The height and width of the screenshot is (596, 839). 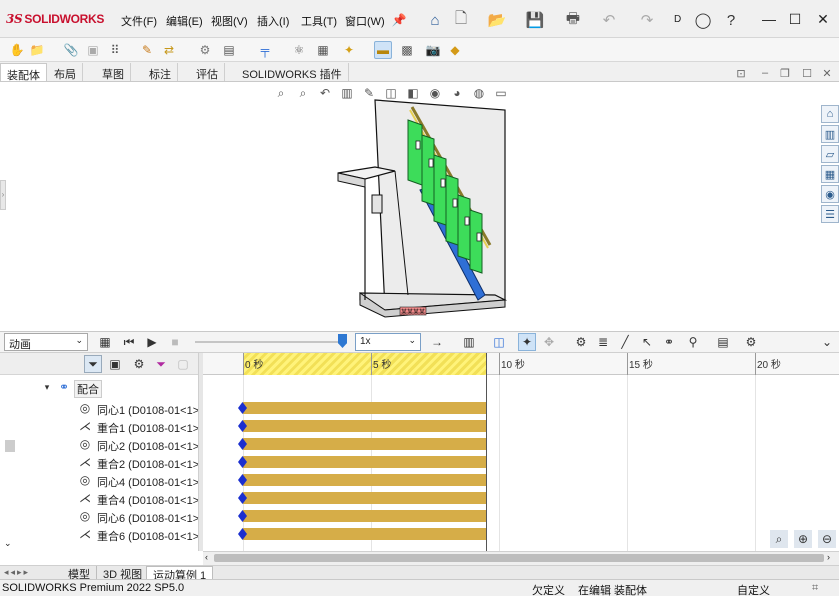 What do you see at coordinates (3, 195) in the screenshot?
I see `feature-manager-collapse-handle: ›` at bounding box center [3, 195].